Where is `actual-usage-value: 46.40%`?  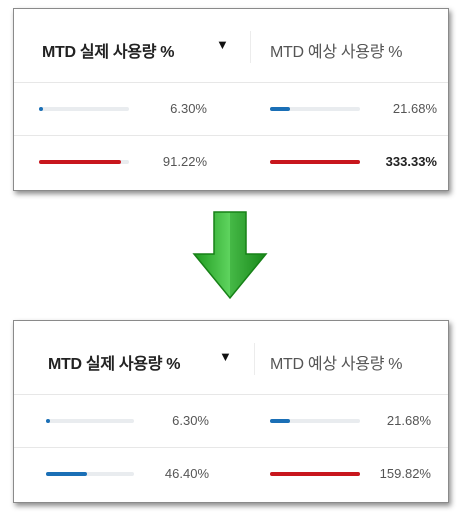
actual-usage-value: 46.40% is located at coordinates (186, 473).